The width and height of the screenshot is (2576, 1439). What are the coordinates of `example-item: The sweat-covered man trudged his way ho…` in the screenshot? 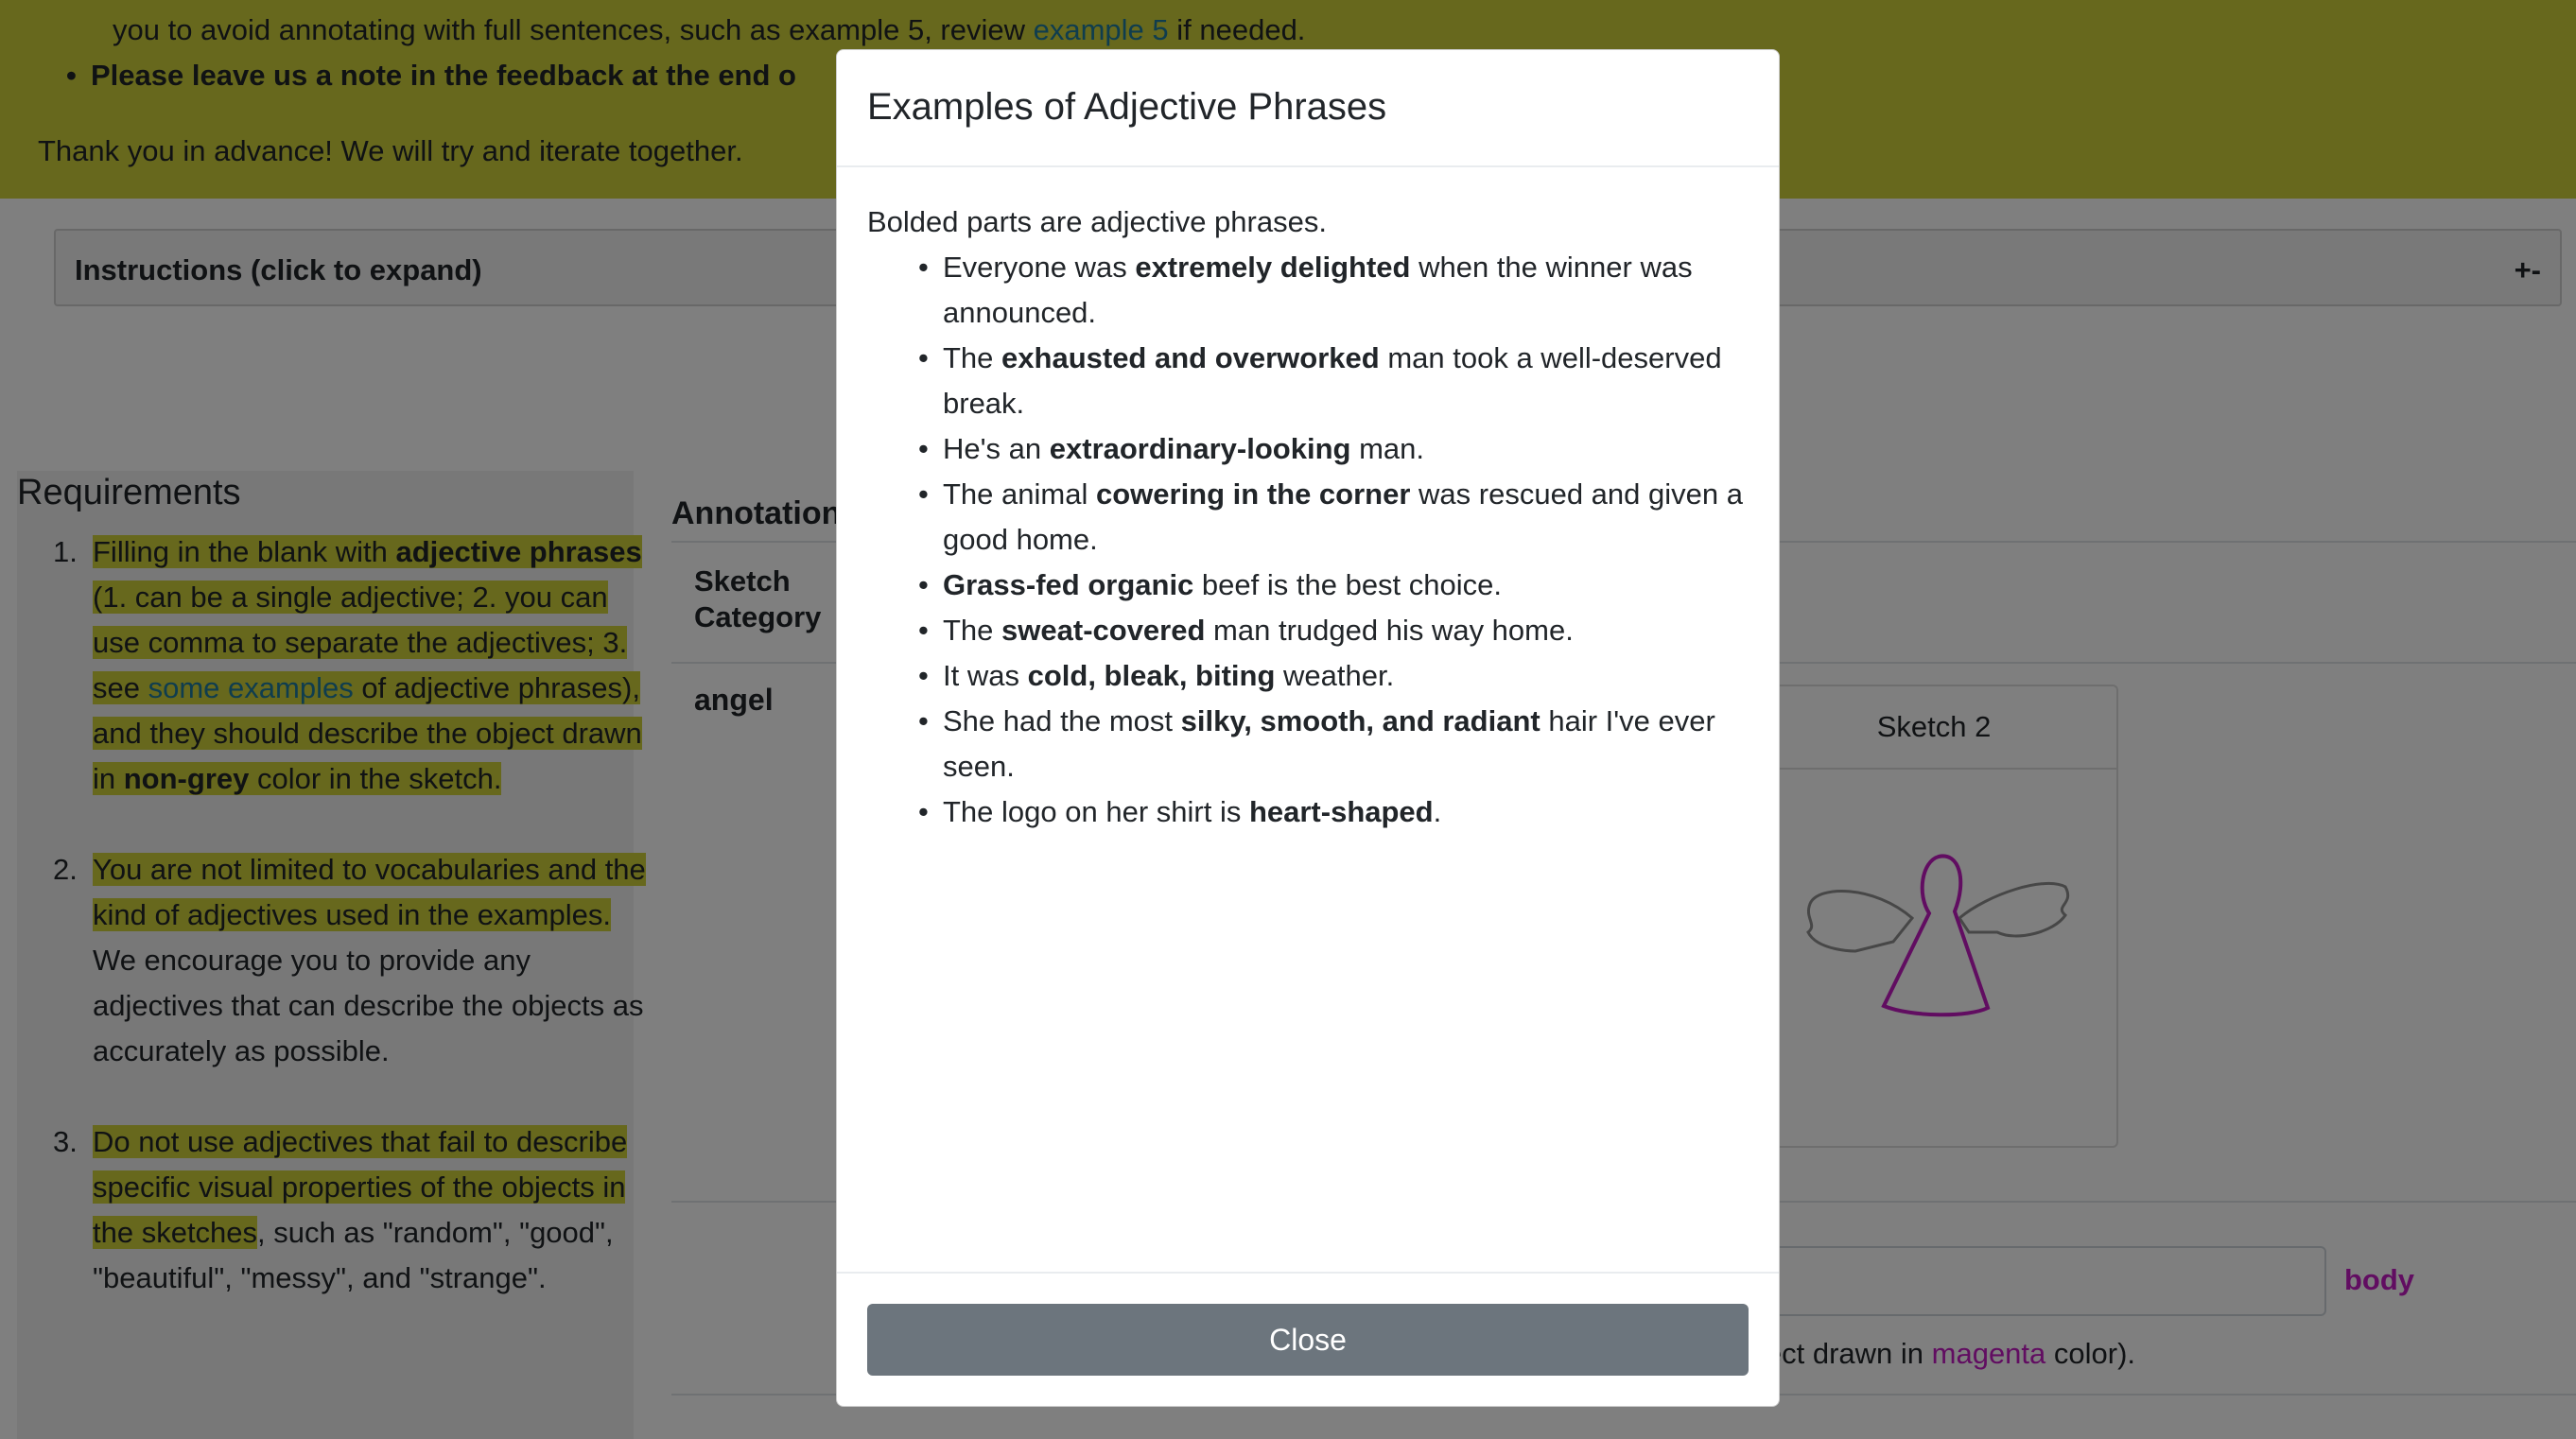 It's located at (1337, 630).